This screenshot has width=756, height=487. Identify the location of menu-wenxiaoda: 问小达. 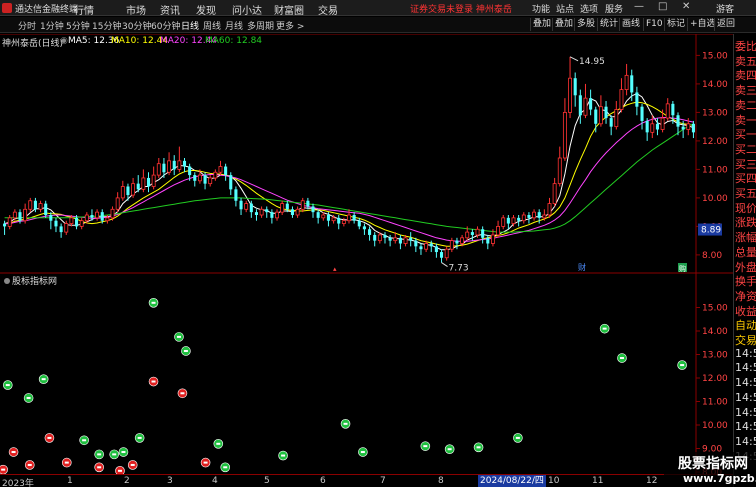
(247, 9).